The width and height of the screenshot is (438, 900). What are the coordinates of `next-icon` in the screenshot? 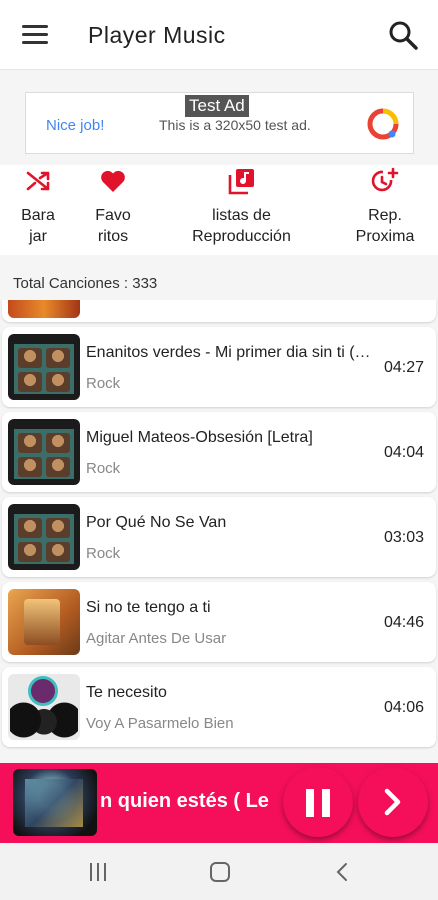 It's located at (392, 802).